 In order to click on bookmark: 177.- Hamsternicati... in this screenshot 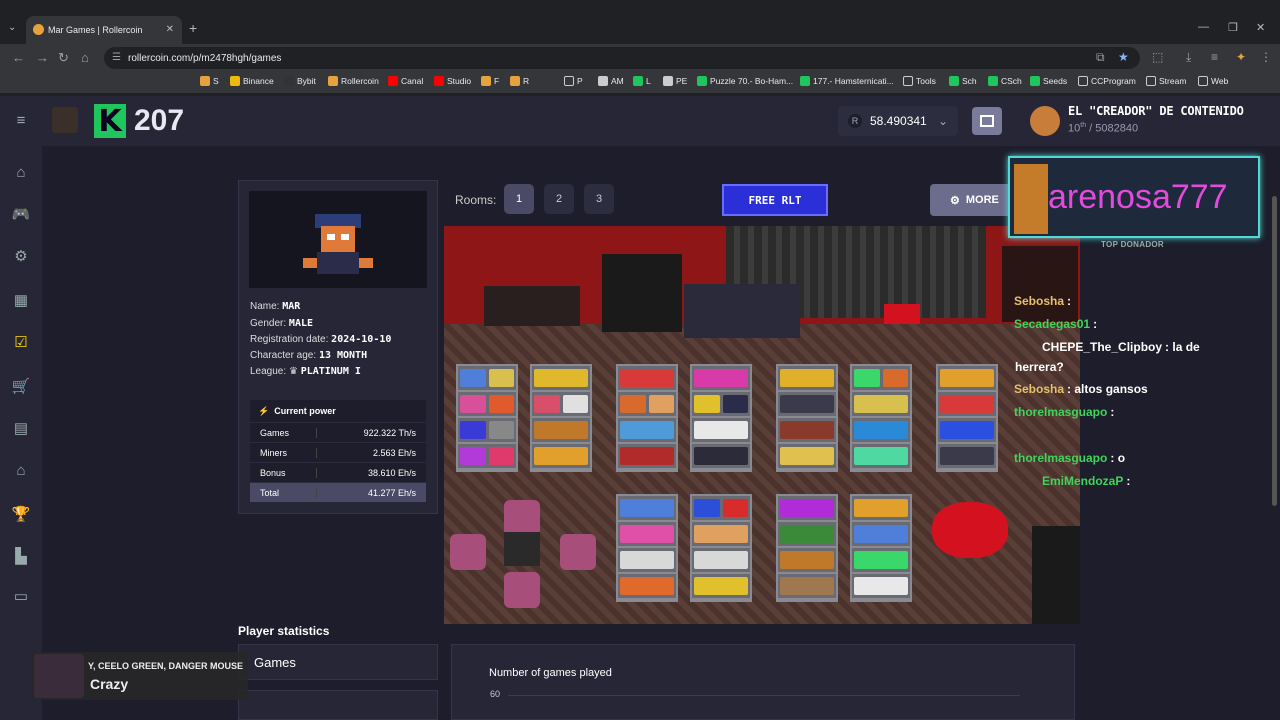, I will do `click(847, 81)`.